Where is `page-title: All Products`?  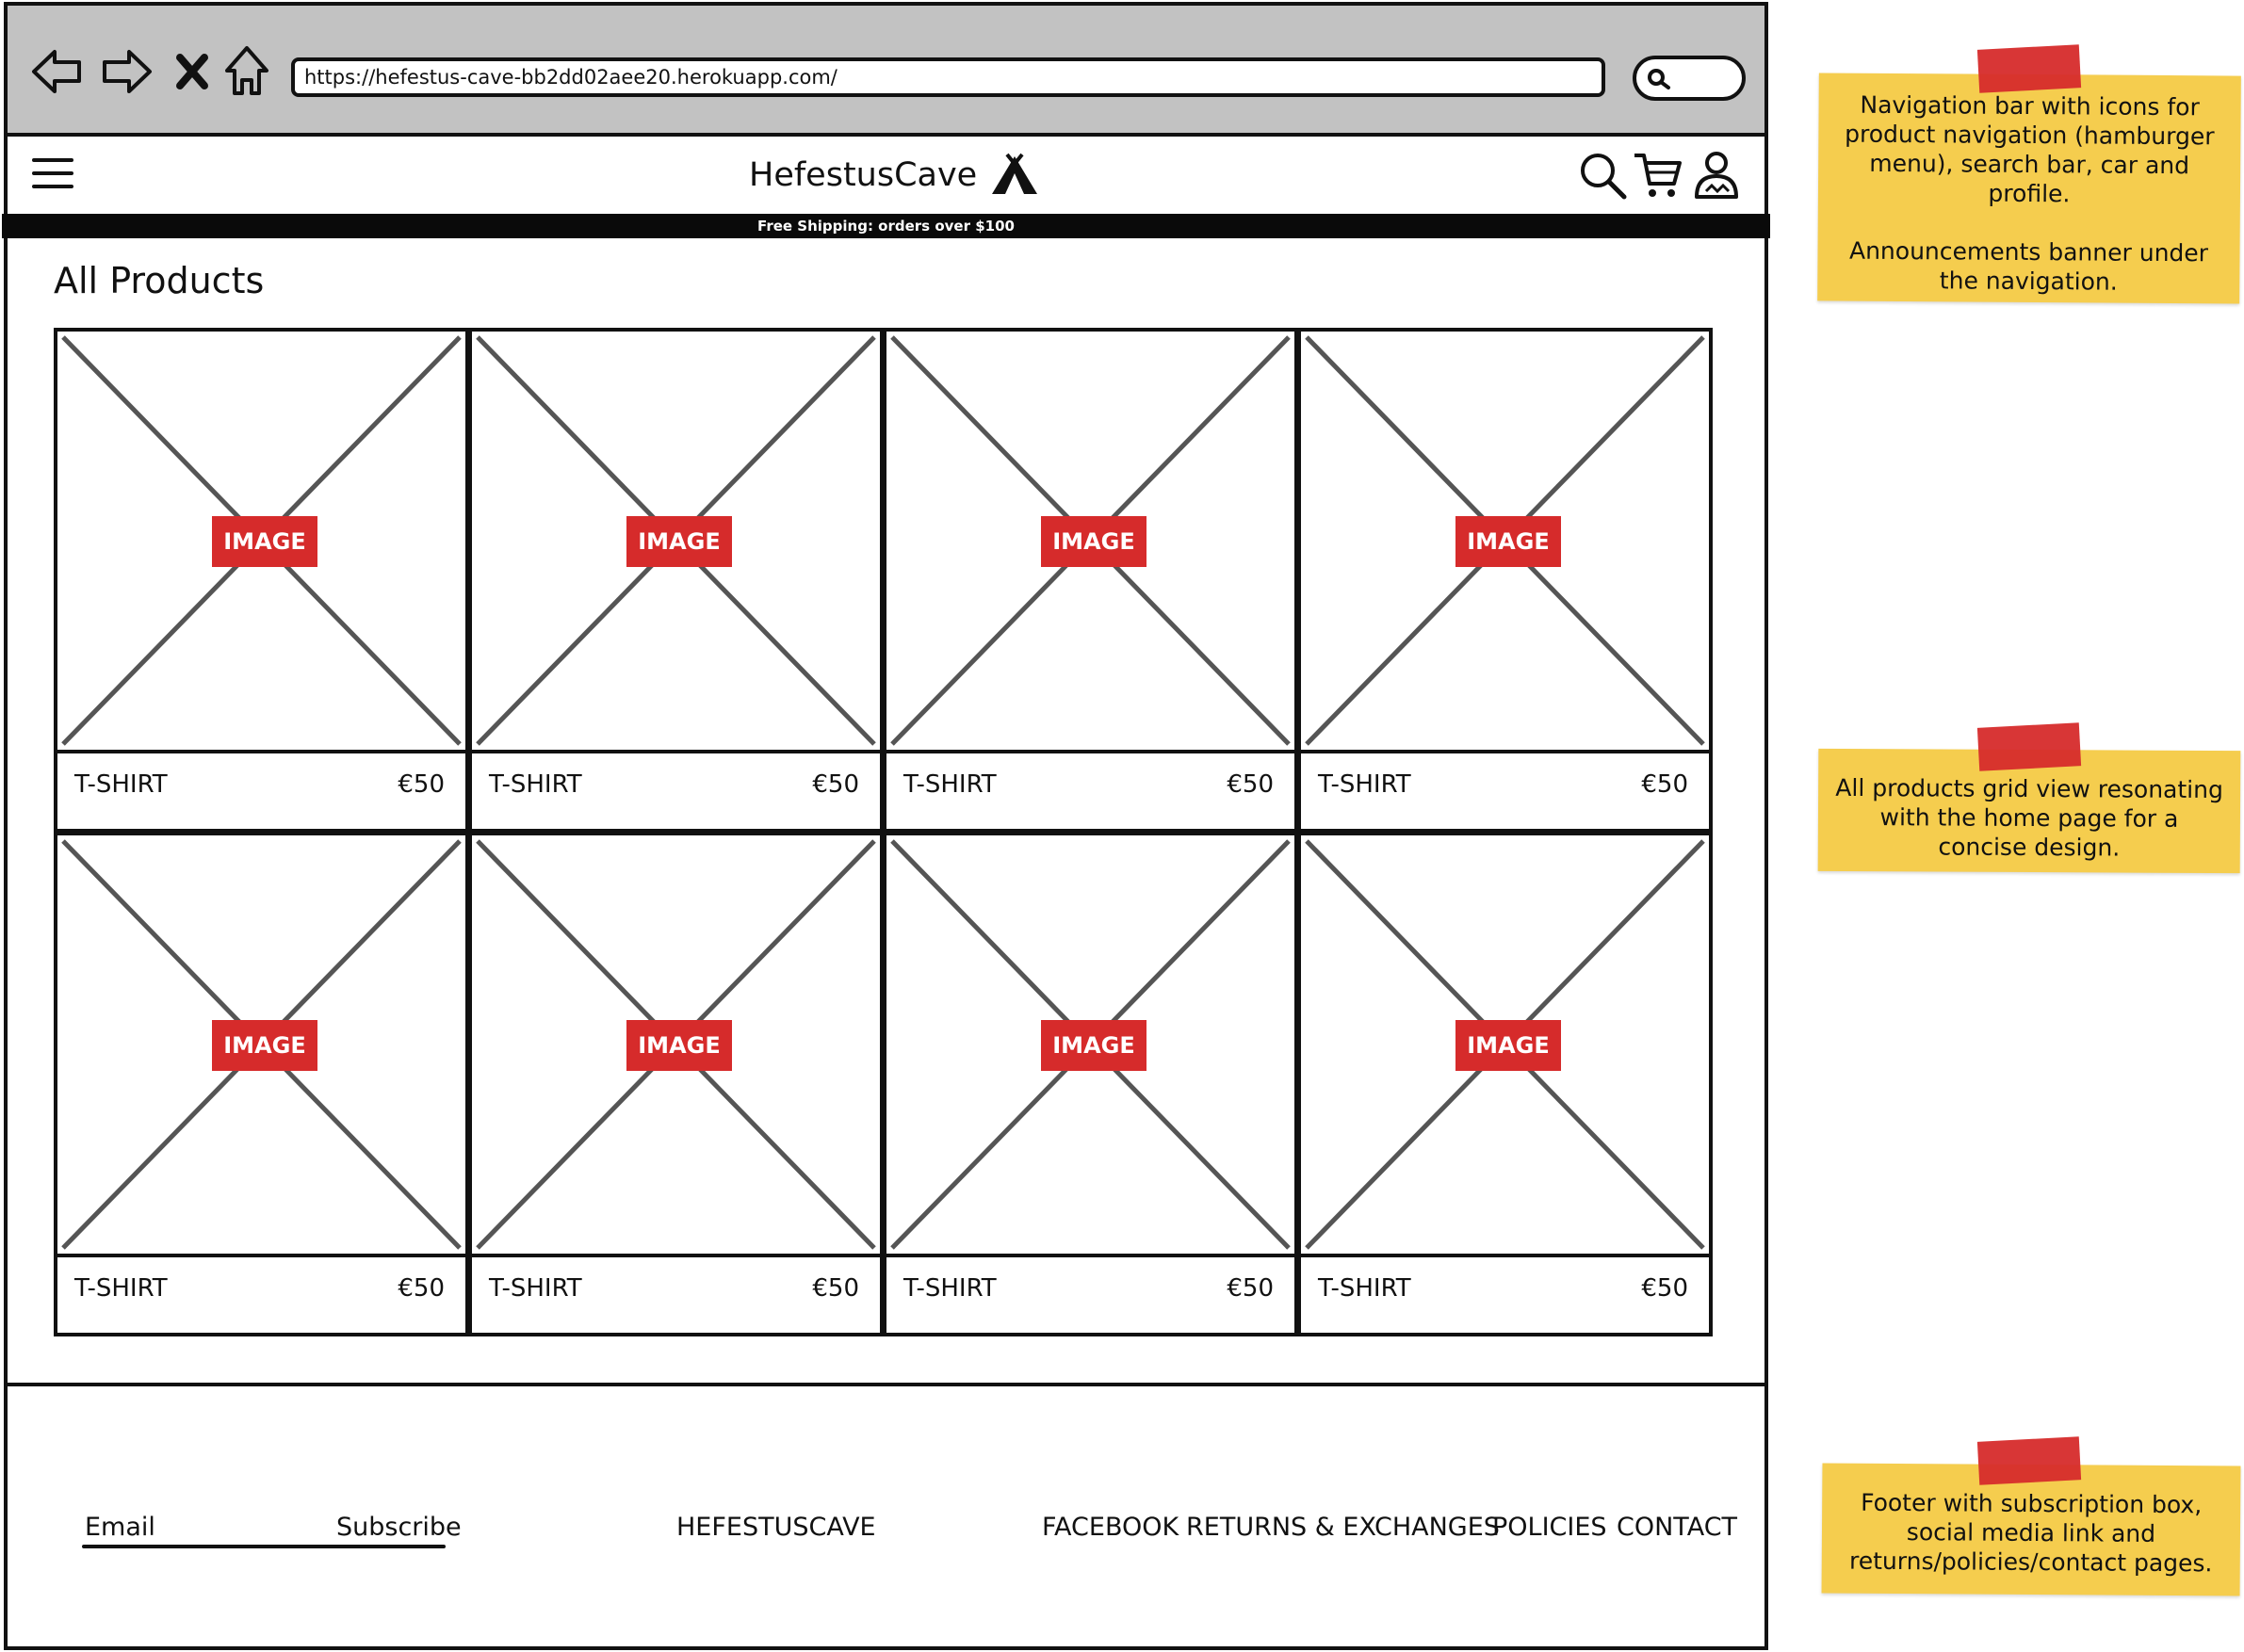 page-title: All Products is located at coordinates (159, 280).